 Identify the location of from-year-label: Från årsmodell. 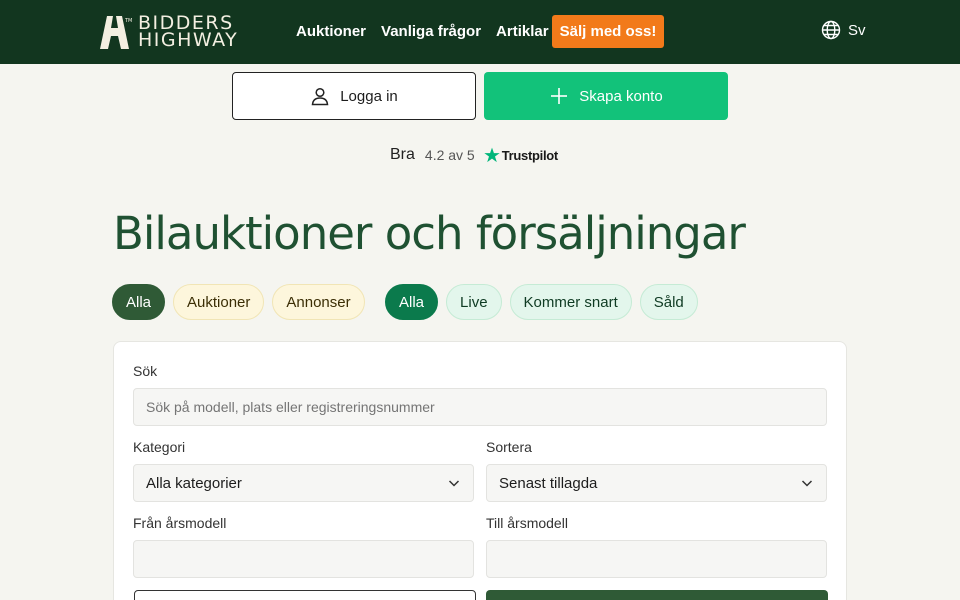
(180, 523).